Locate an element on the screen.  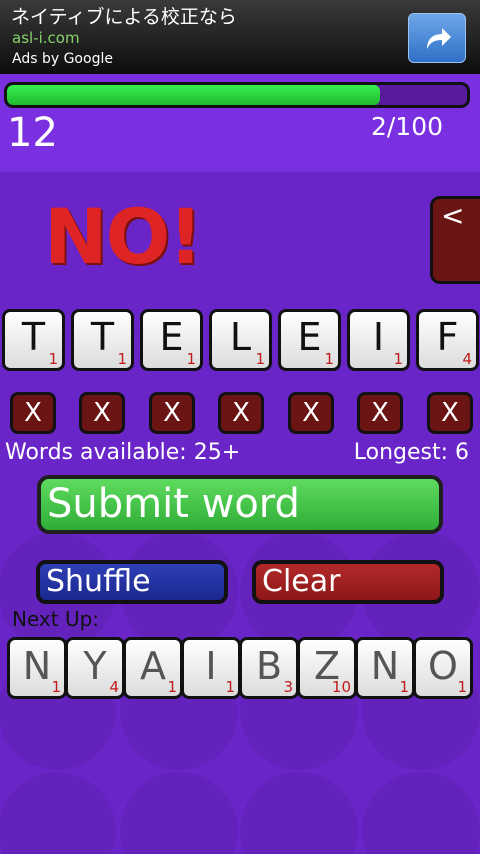
ad-share-button is located at coordinates (437, 38).